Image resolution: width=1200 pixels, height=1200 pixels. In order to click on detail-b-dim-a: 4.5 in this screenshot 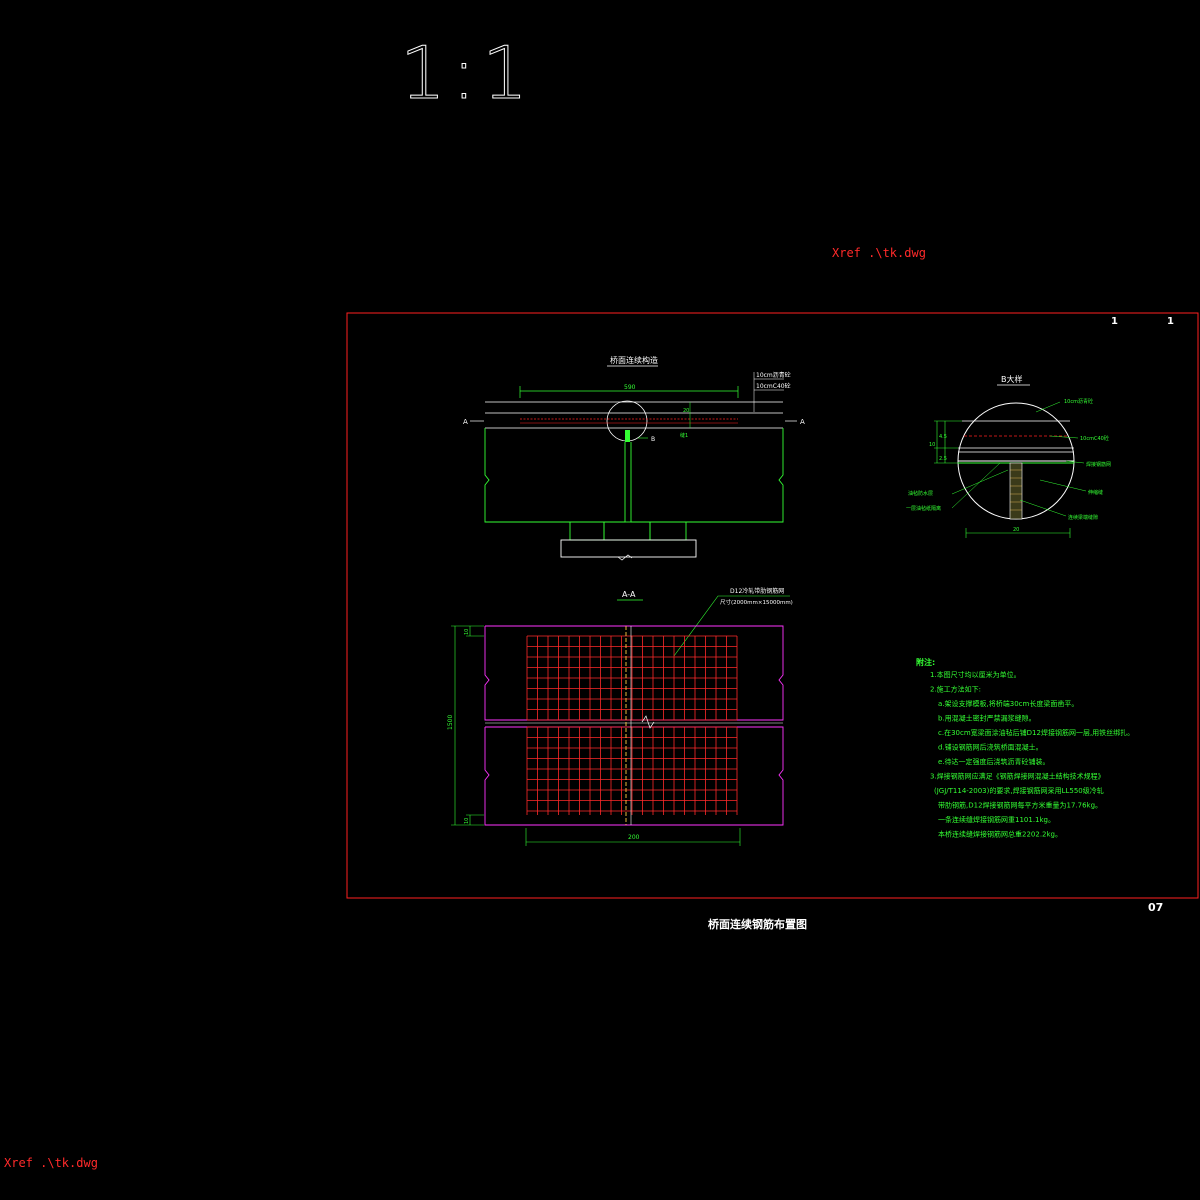, I will do `click(943, 437)`.